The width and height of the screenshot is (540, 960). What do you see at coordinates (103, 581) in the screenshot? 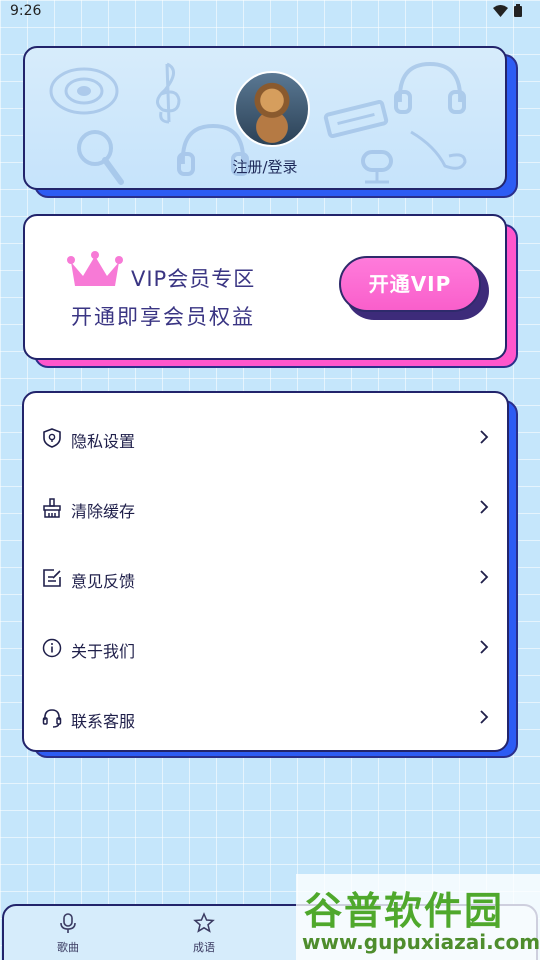
I see `menu-item-label: 意见反馈` at bounding box center [103, 581].